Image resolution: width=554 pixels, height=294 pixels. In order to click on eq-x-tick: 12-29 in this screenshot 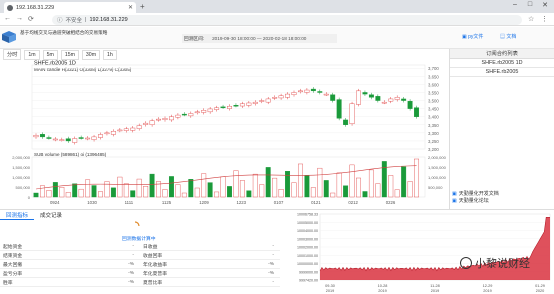, I will do `click(488, 286)`.